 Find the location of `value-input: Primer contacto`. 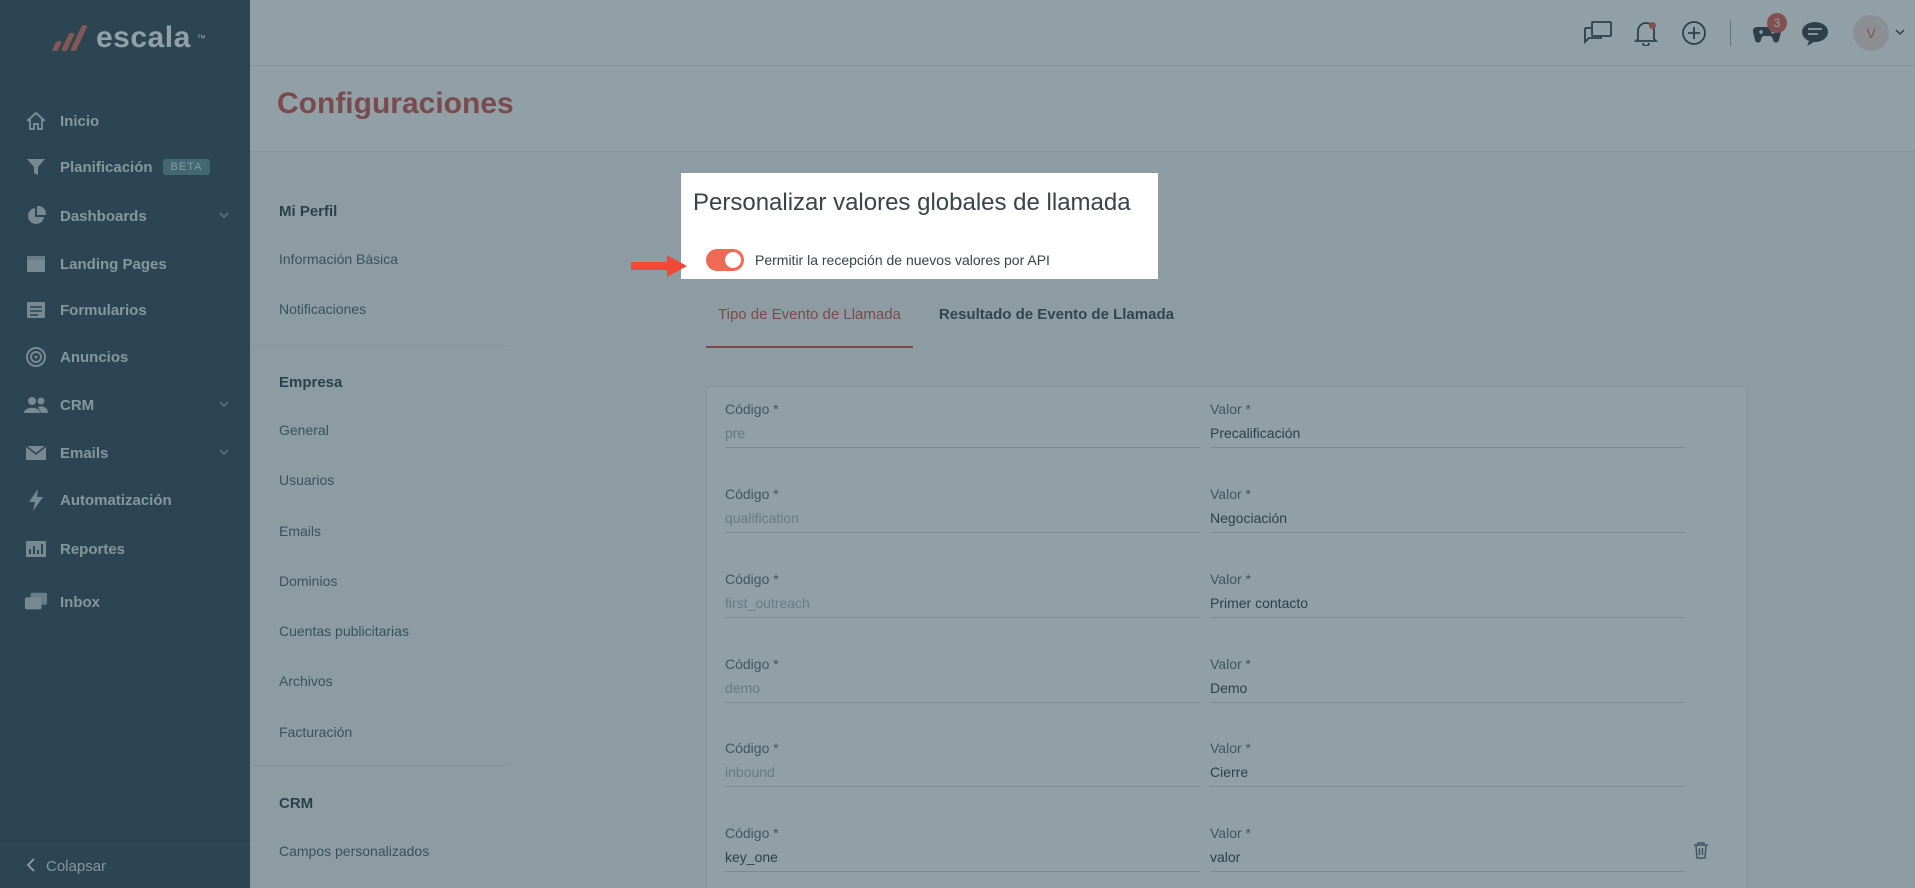

value-input: Primer contacto is located at coordinates (1447, 606).